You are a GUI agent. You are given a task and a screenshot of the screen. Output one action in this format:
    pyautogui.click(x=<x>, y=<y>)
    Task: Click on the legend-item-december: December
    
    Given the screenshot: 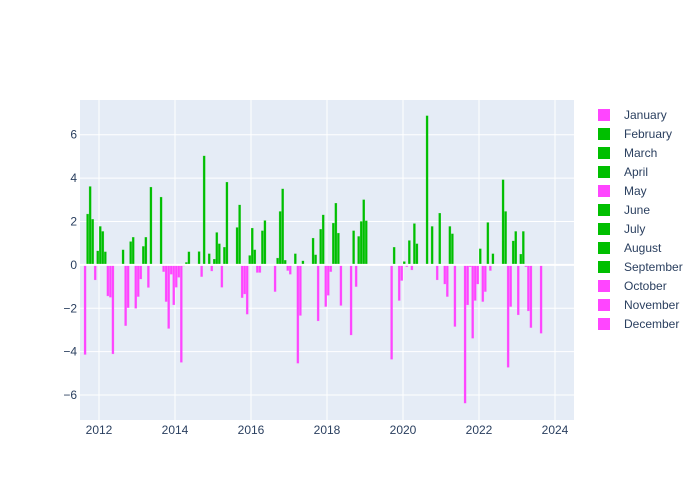 What is the action you would take?
    pyautogui.click(x=638, y=324)
    